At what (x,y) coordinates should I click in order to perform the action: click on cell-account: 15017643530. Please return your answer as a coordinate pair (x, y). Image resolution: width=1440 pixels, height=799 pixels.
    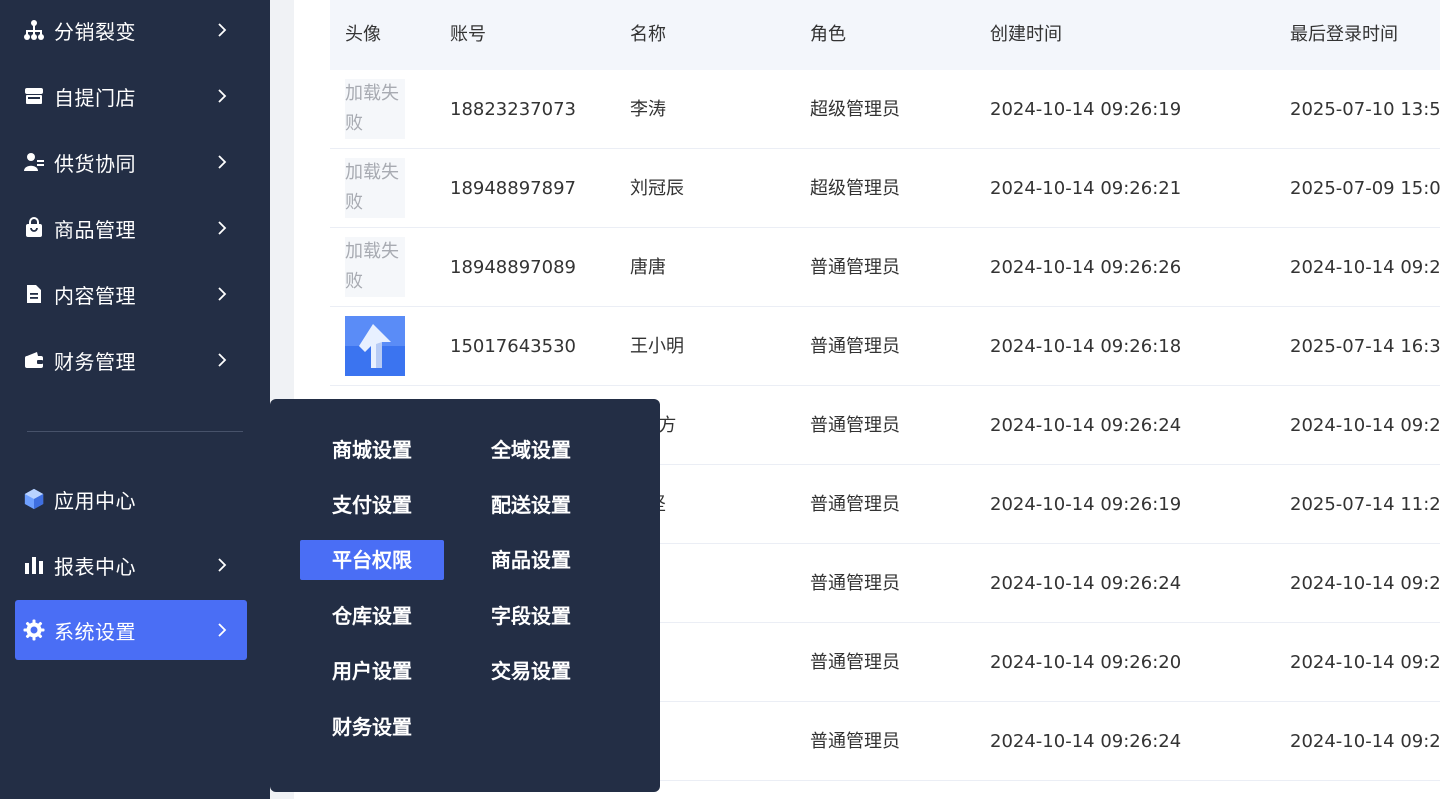
    Looking at the image, I should click on (513, 346).